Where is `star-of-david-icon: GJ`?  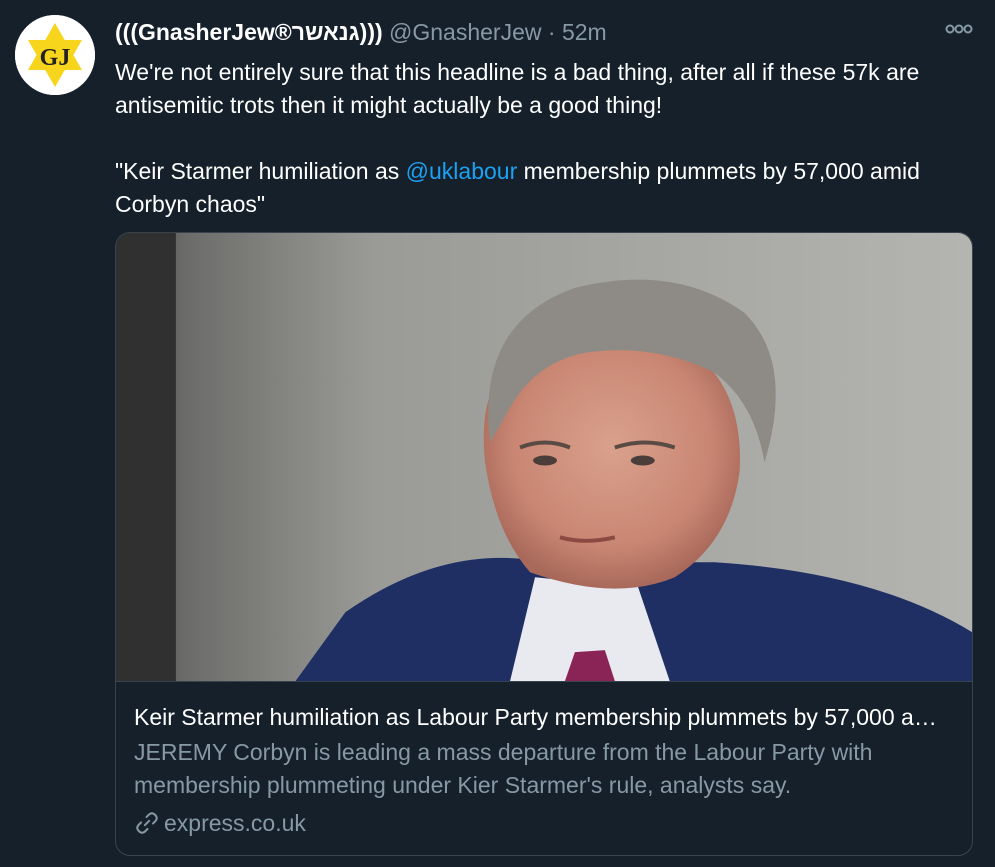 star-of-david-icon: GJ is located at coordinates (55, 55).